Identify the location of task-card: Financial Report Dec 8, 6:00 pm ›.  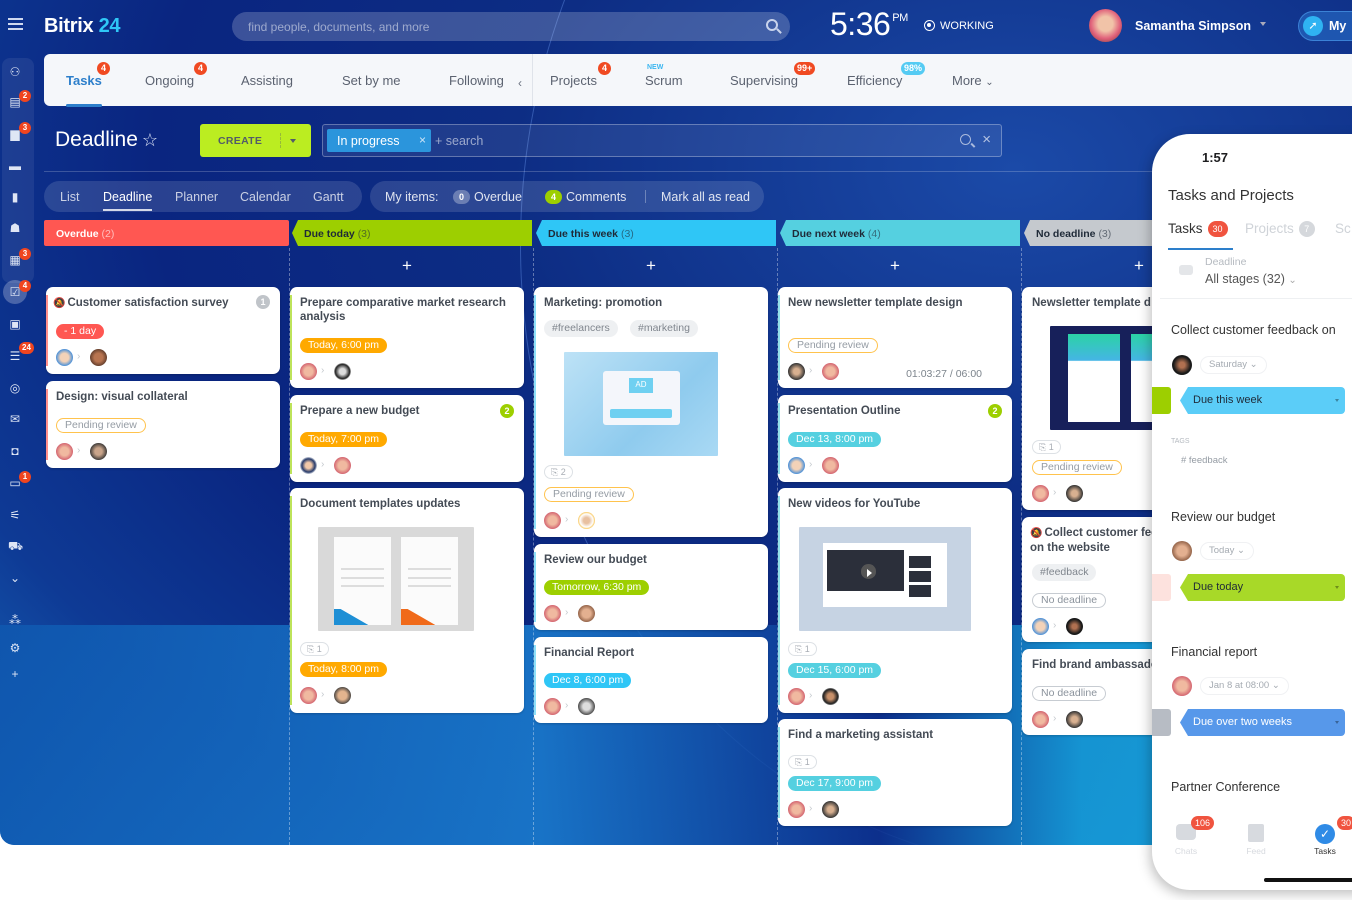
(651, 680).